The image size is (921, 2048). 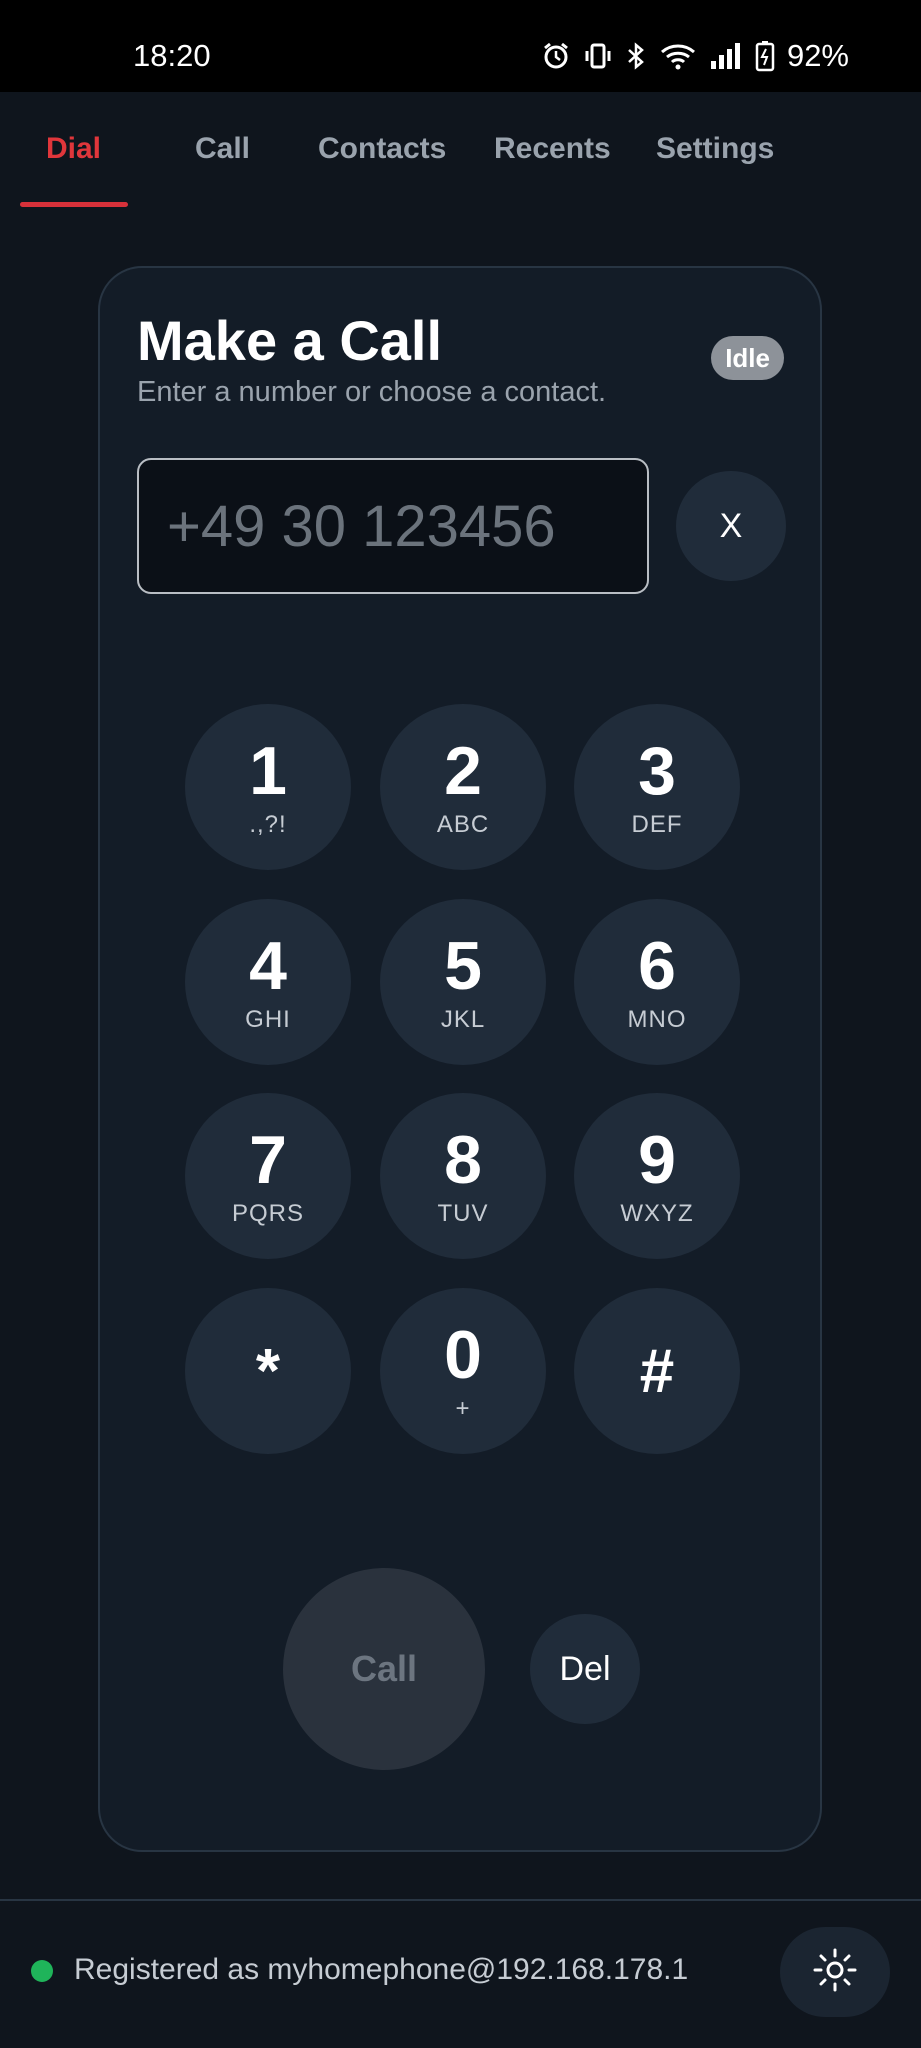 I want to click on keypad-key-0: 0 +, so click(x=463, y=1371).